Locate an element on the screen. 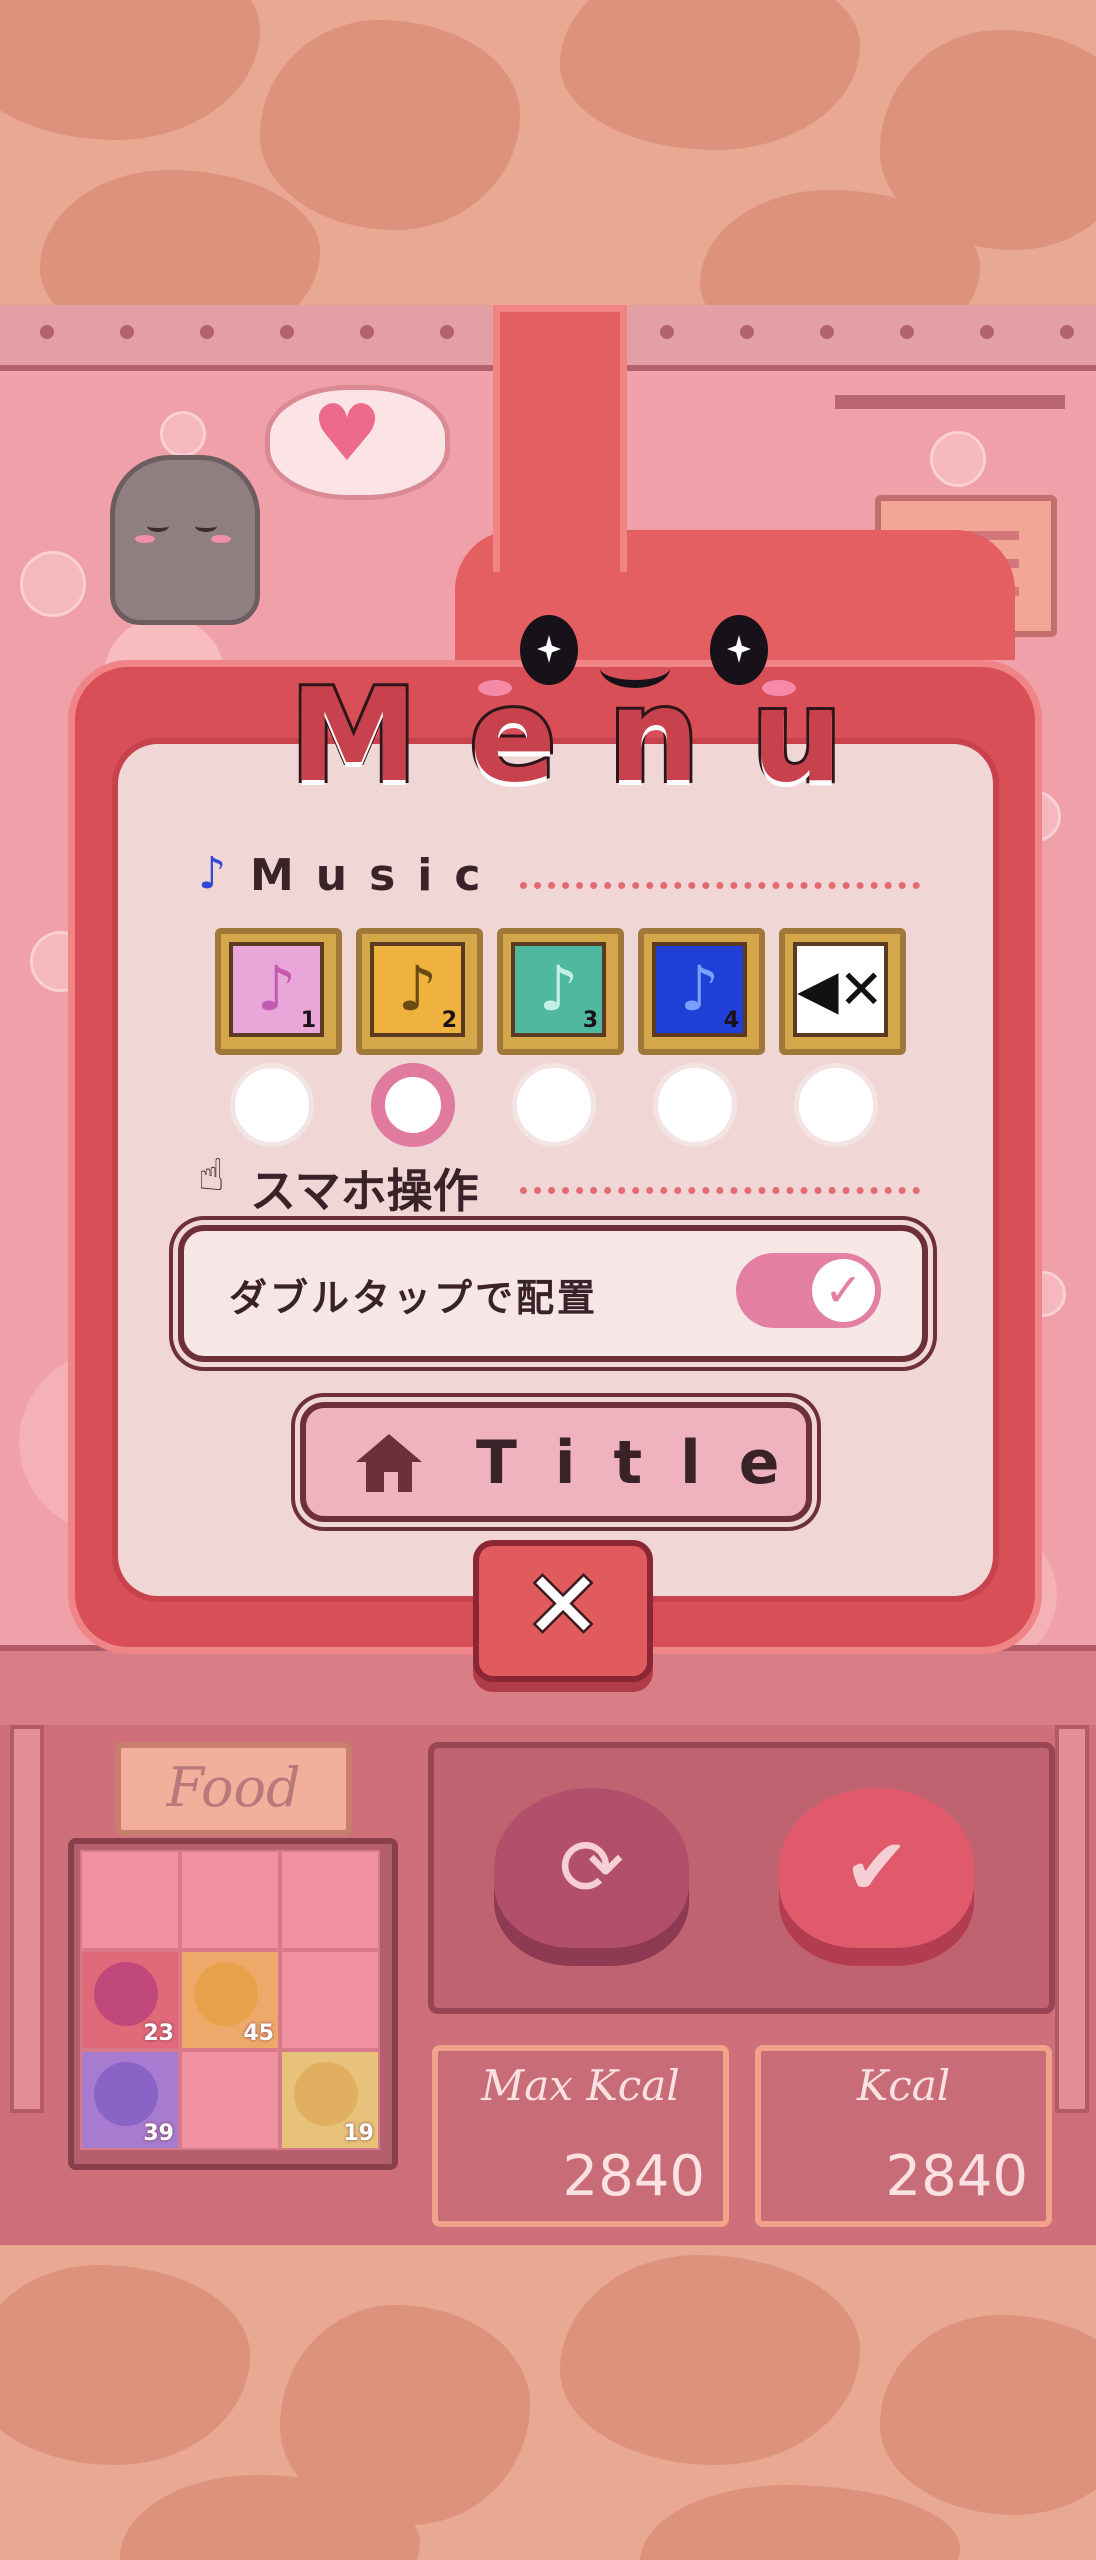 This screenshot has width=1096, height=2560. music-track-4-face: ♪ 4 is located at coordinates (699, 989).